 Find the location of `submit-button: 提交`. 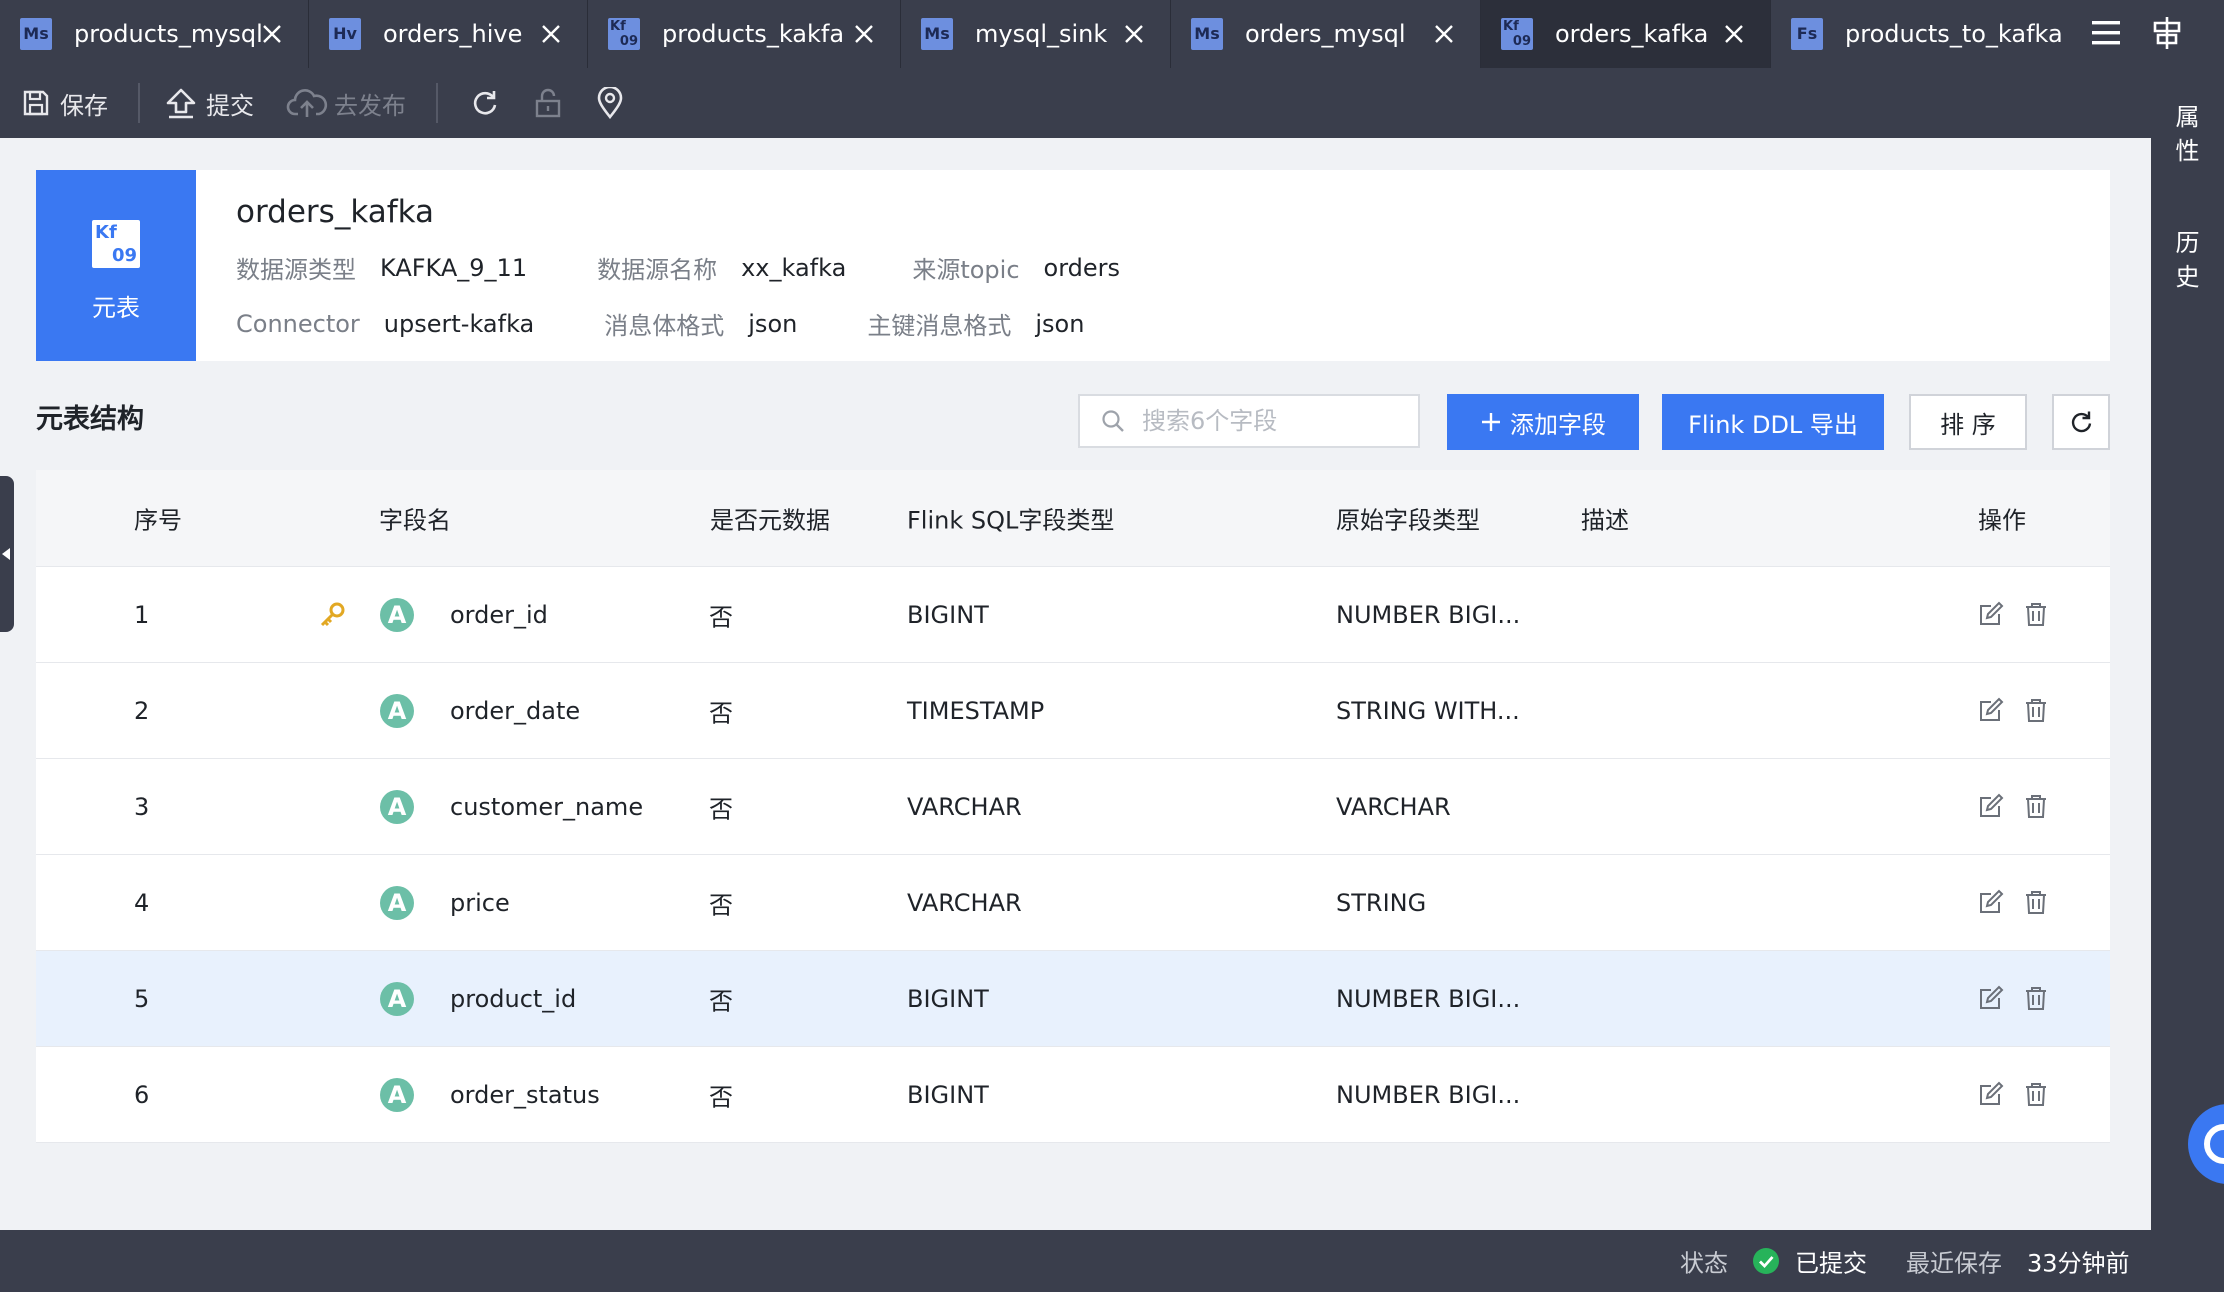

submit-button: 提交 is located at coordinates (209, 103).